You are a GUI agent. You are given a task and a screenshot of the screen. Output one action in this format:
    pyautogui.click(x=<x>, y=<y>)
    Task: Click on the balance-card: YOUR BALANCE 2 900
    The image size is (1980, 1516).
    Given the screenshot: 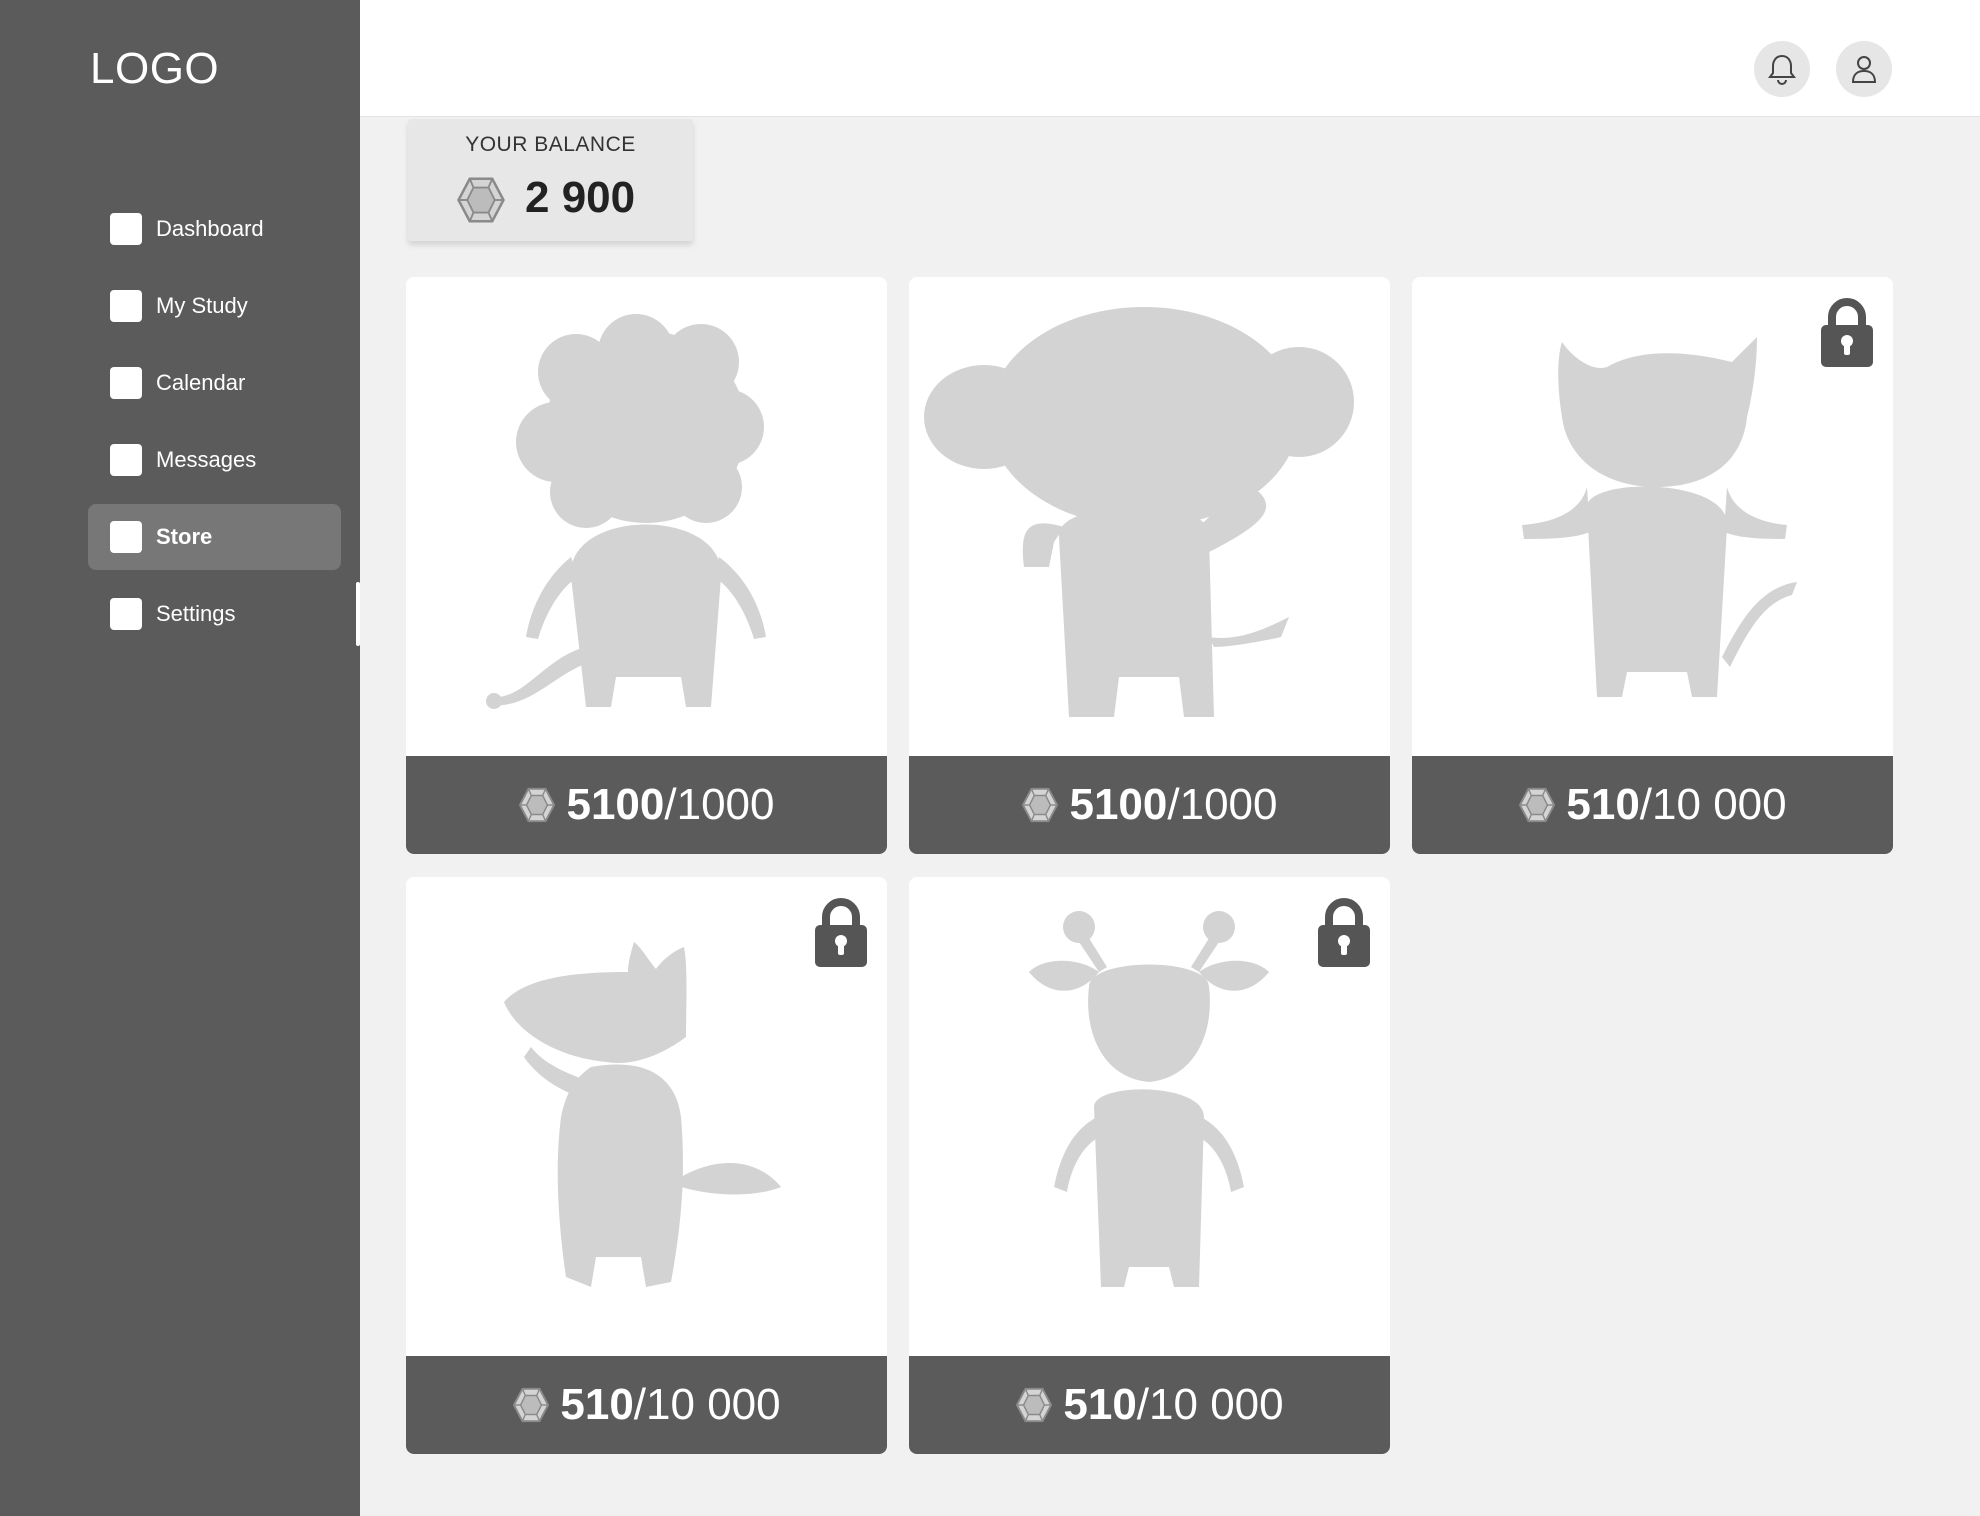 What is the action you would take?
    pyautogui.click(x=550, y=180)
    